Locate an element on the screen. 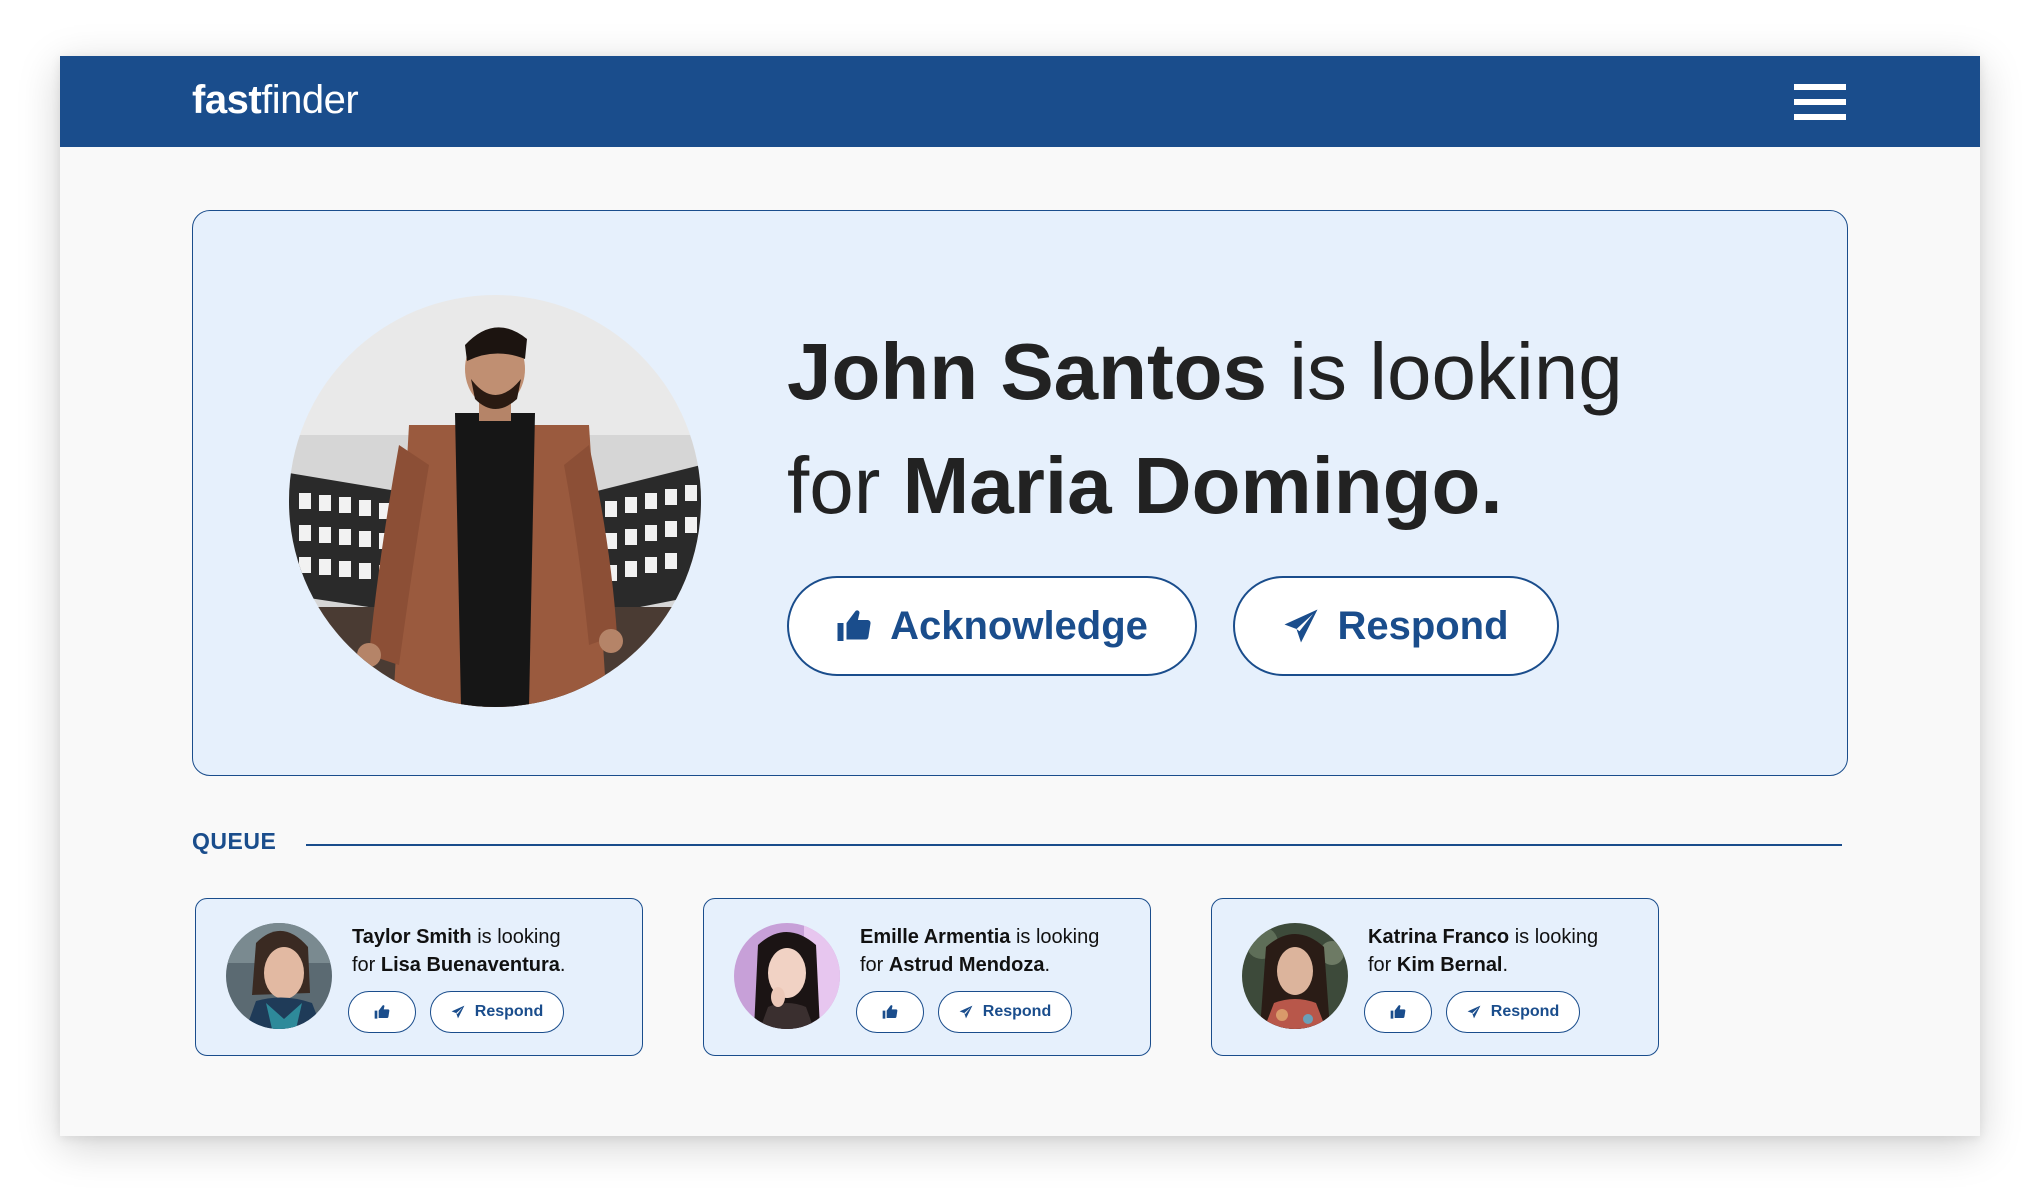 The width and height of the screenshot is (2040, 1200). for-text: for is located at coordinates (834, 485).